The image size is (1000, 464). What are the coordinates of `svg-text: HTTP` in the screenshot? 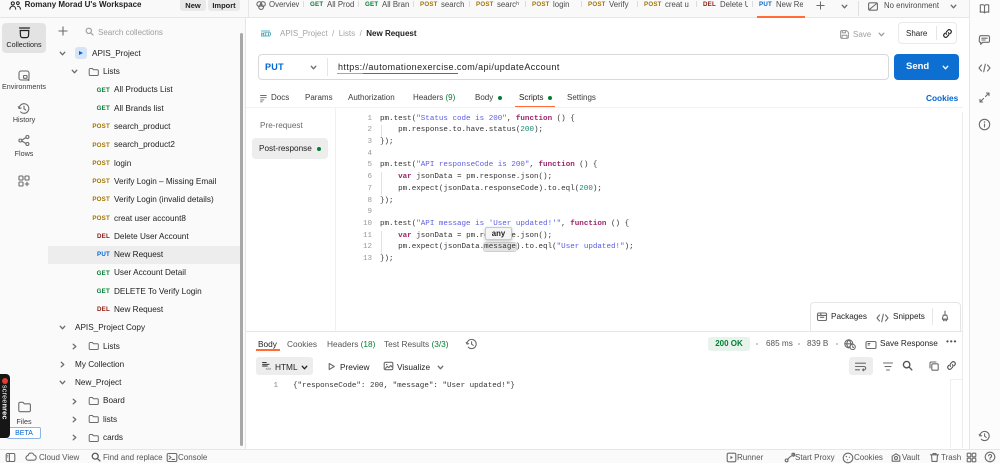 It's located at (266, 33).